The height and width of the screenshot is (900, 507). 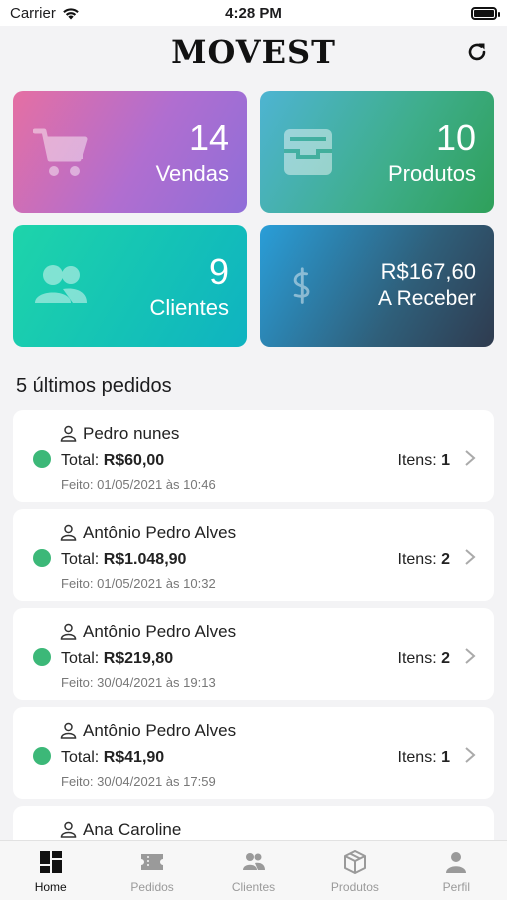 I want to click on order-total: Total: R$60,00, so click(x=113, y=460).